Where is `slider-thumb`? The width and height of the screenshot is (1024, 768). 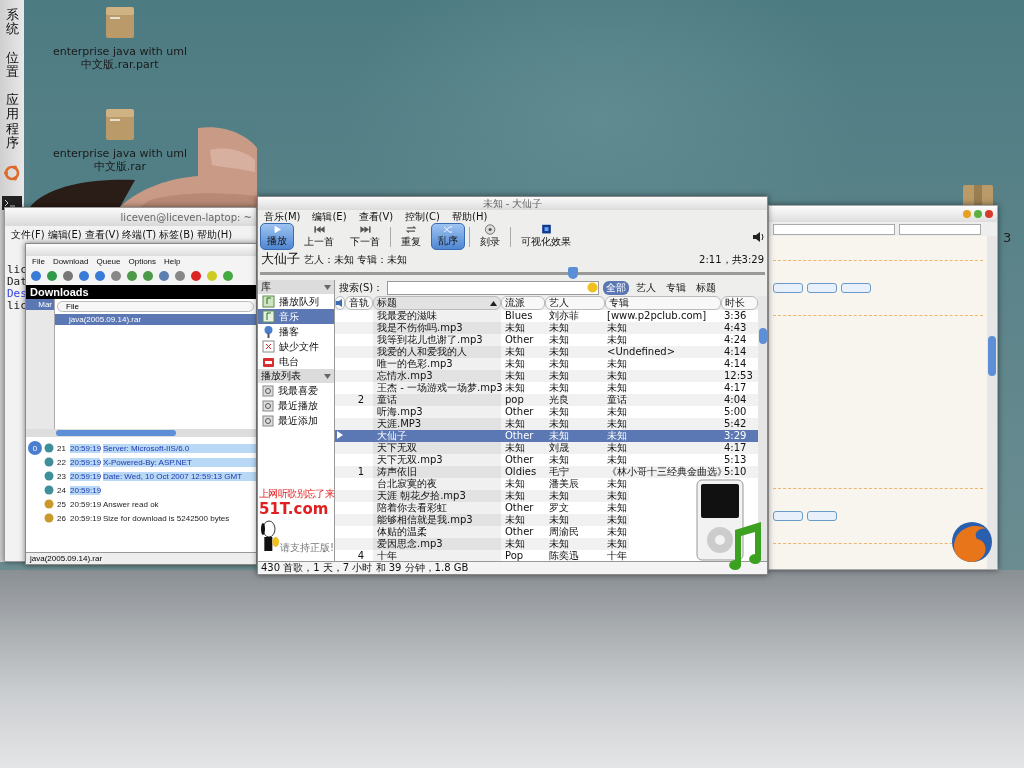
slider-thumb is located at coordinates (573, 273).